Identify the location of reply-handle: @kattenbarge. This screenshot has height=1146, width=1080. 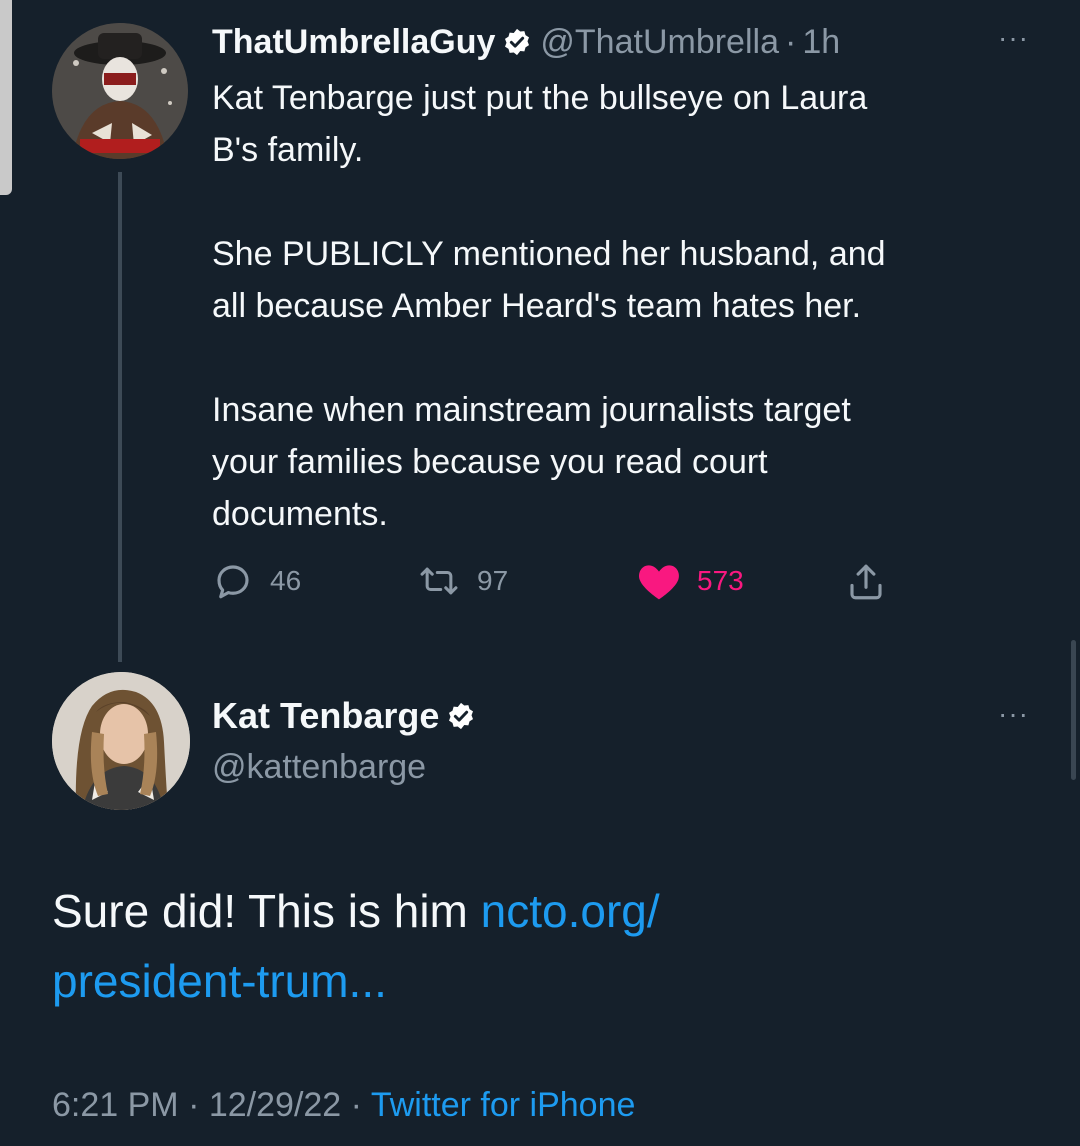
(319, 767).